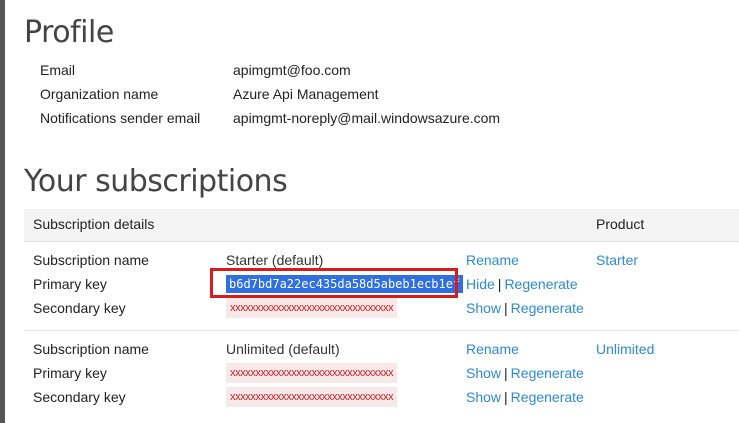  What do you see at coordinates (334, 283) in the screenshot?
I see `primary-key-highlight-box` at bounding box center [334, 283].